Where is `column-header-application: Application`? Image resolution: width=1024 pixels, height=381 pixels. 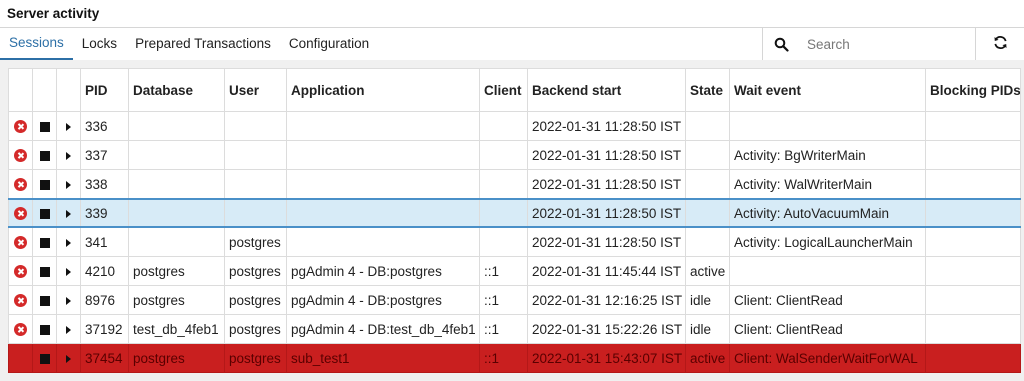
column-header-application: Application is located at coordinates (383, 90).